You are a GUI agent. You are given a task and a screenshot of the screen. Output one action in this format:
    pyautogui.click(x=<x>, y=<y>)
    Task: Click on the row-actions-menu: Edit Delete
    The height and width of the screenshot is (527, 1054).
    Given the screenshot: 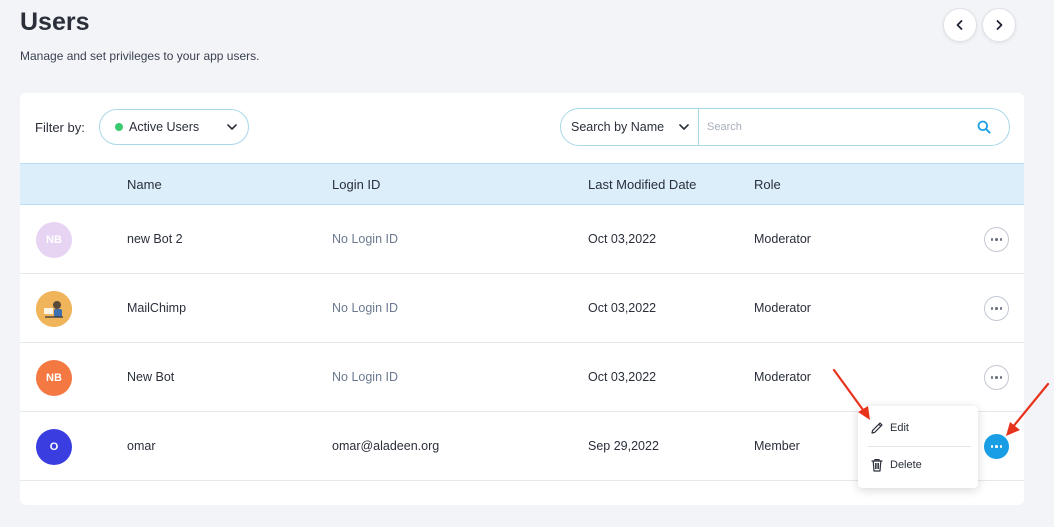 What is the action you would take?
    pyautogui.click(x=918, y=447)
    